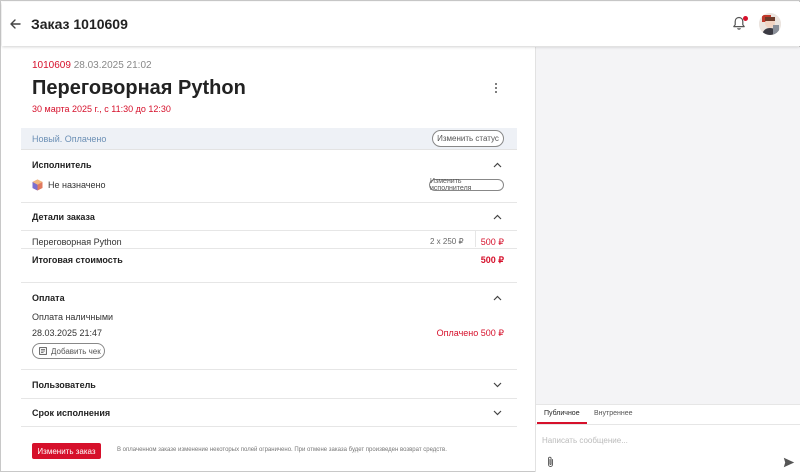  Describe the element at coordinates (69, 139) in the screenshot. I see `order-status: Новый. Оплачено` at that location.